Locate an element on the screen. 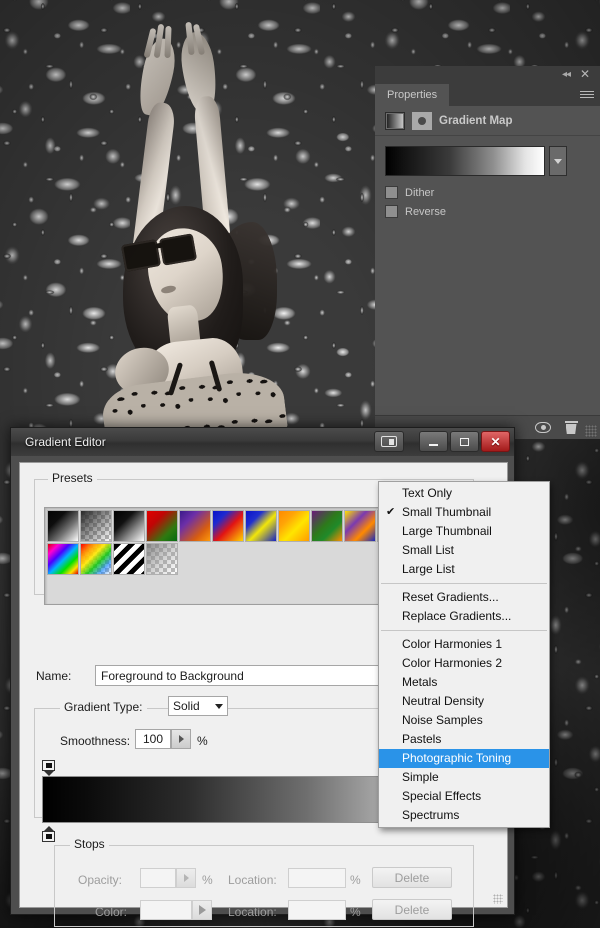 Image resolution: width=600 pixels, height=928 pixels. properties-body: Dither Reverse is located at coordinates (487, 185).